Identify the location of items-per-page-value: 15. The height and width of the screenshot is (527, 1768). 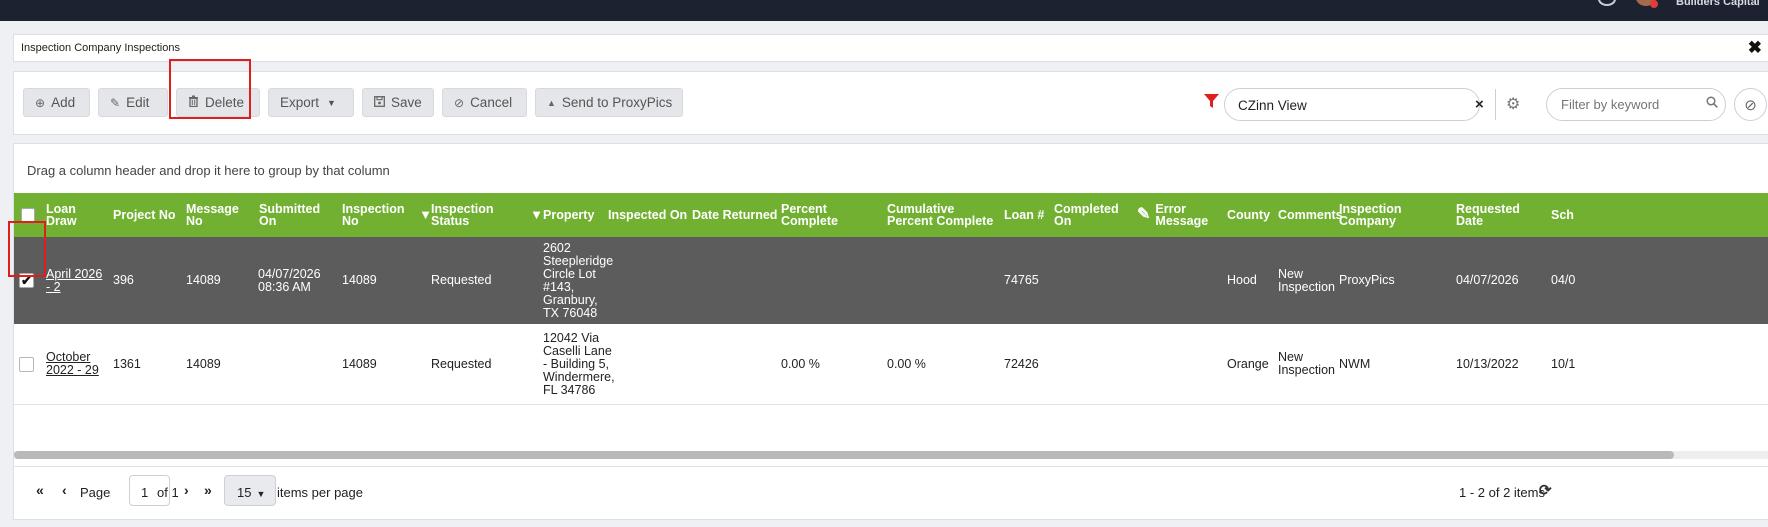
(244, 492).